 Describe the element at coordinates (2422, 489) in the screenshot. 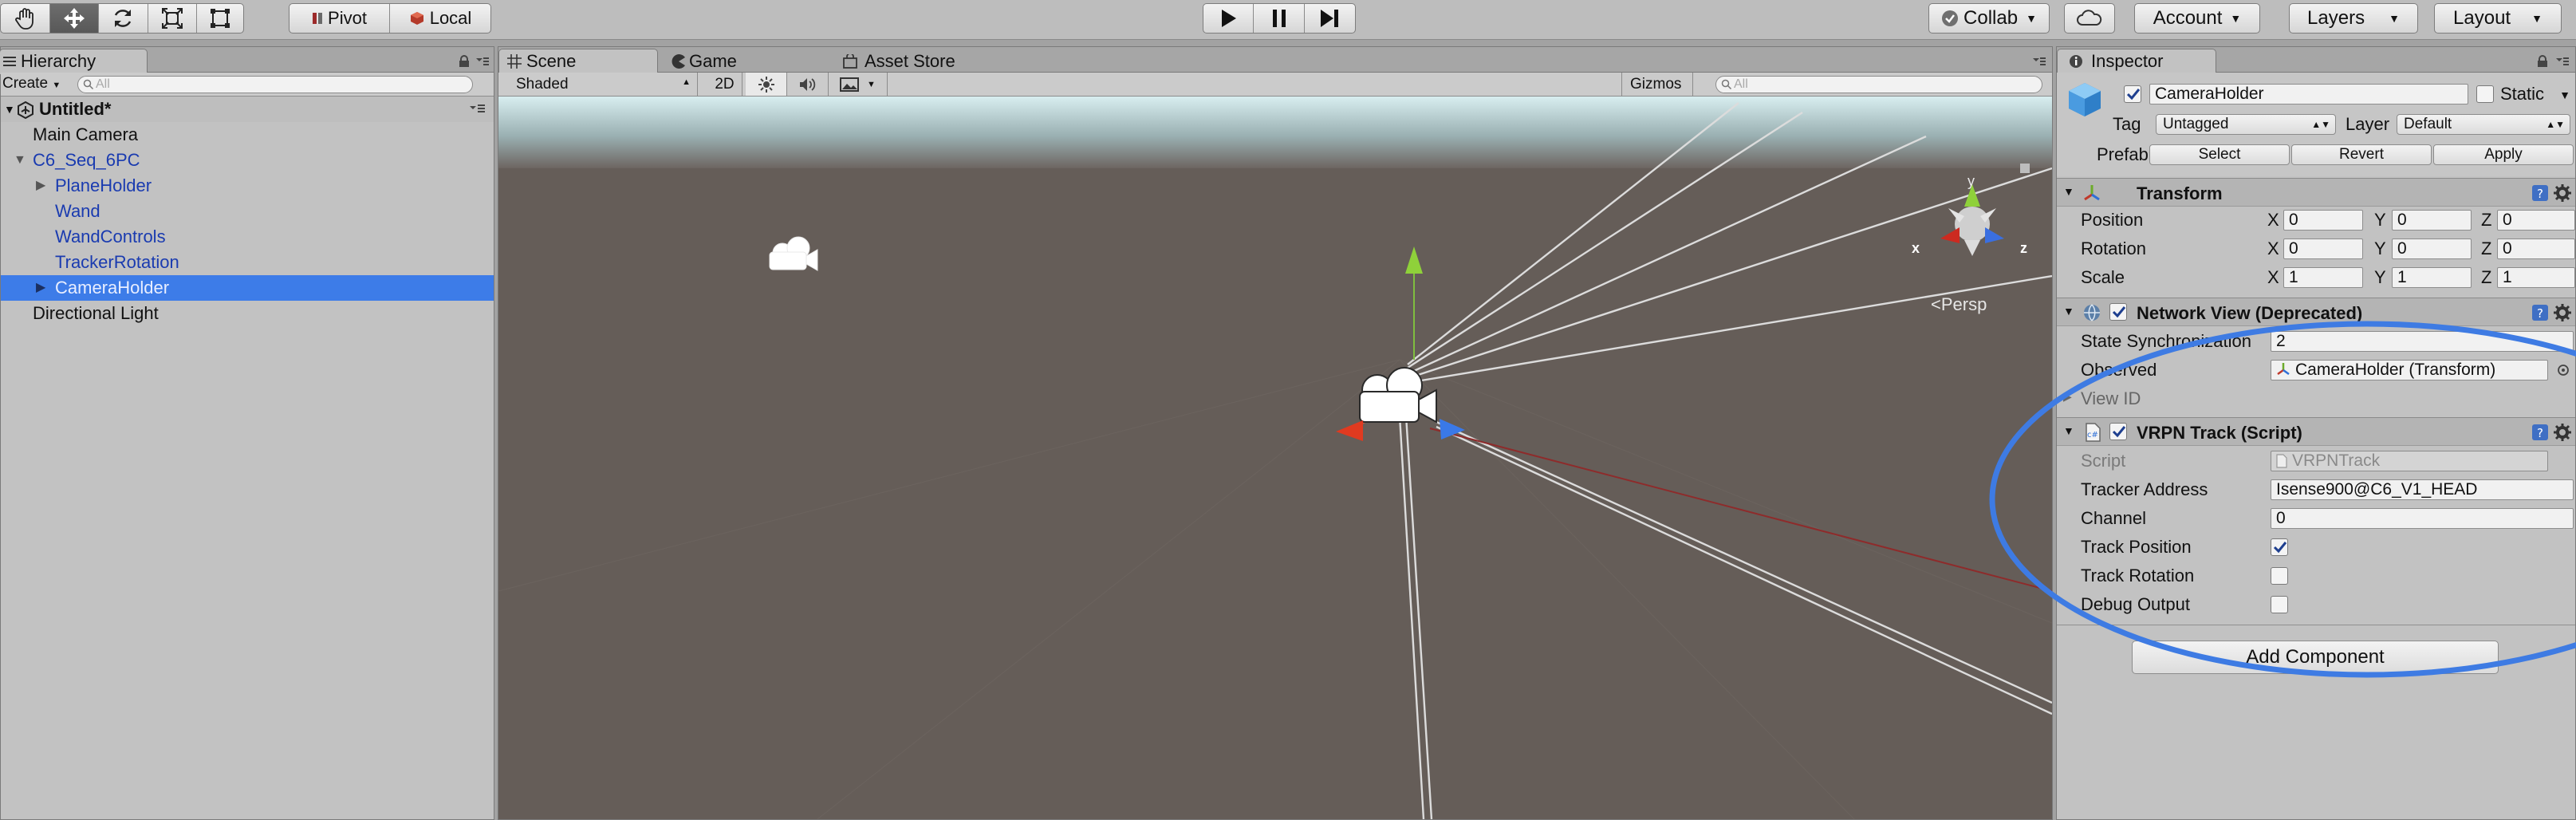

I see `tracker-address-input: Isense900@C6_V1_HEAD` at that location.